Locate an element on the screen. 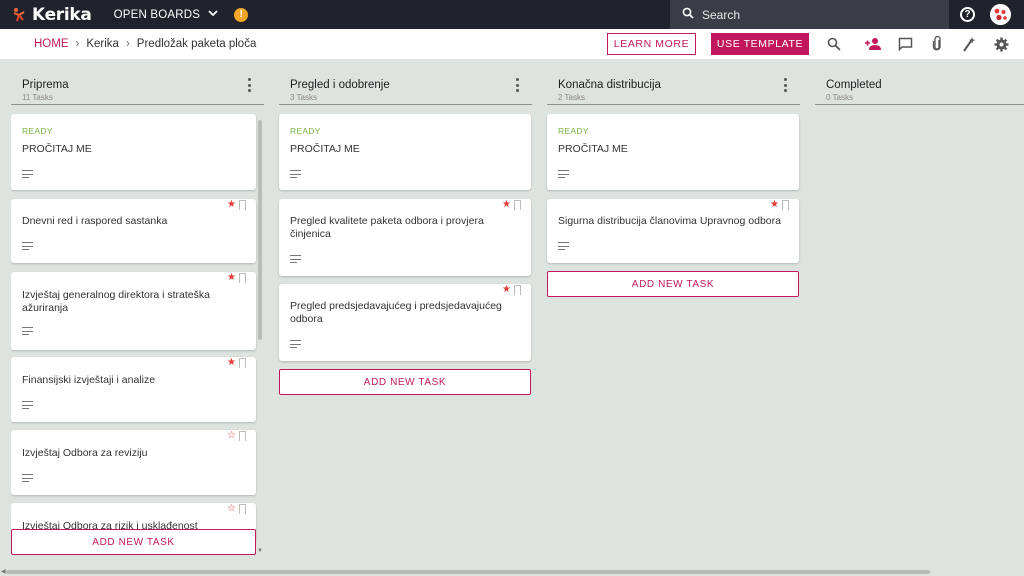 This screenshot has height=576, width=1024. column-header: Pregled i odobrenje 3 Tasks is located at coordinates (405, 82).